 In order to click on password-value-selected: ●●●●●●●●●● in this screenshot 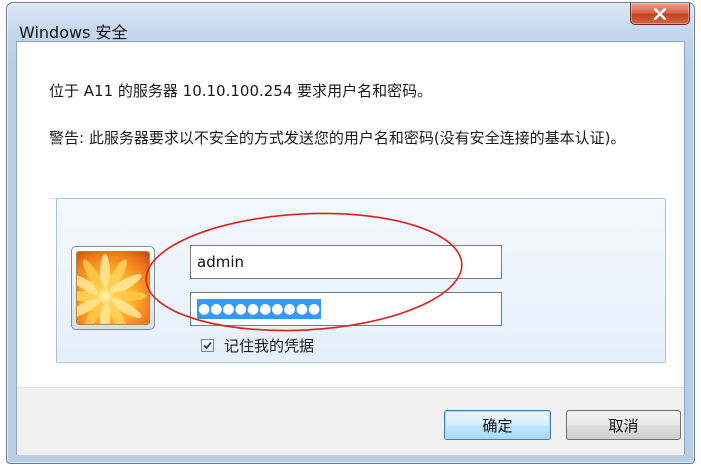, I will do `click(259, 309)`.